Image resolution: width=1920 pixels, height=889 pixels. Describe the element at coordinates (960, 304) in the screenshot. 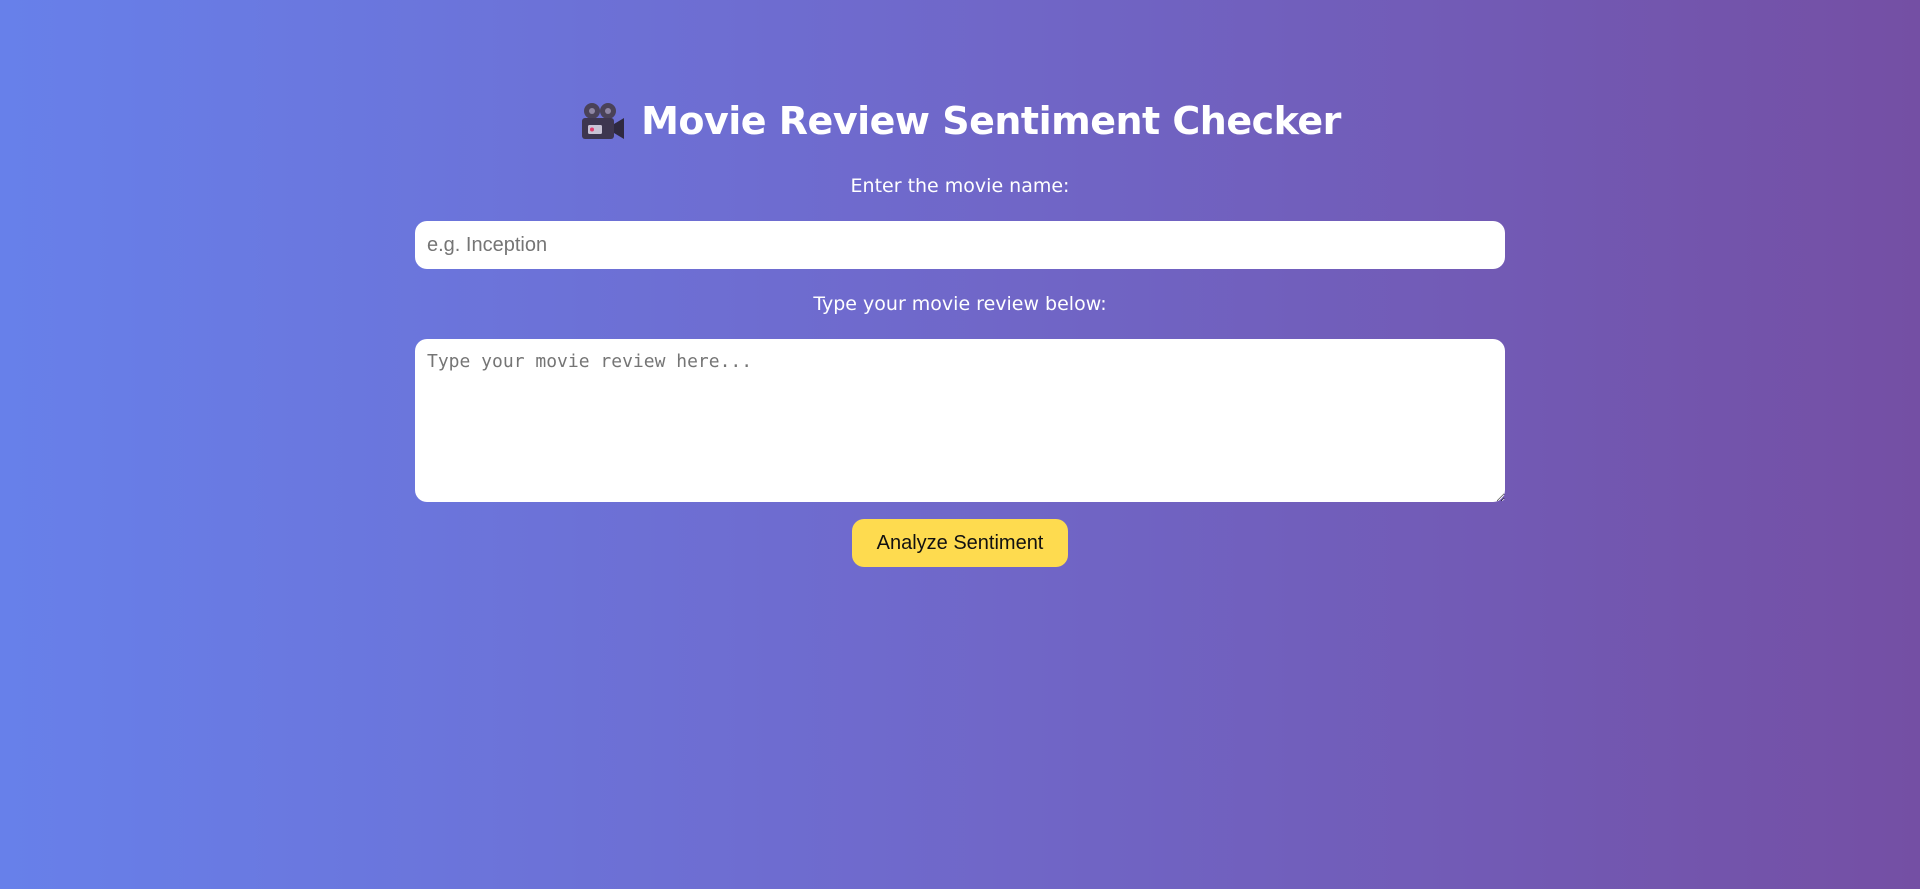

I see `review-label: Type your movie review below:` at that location.